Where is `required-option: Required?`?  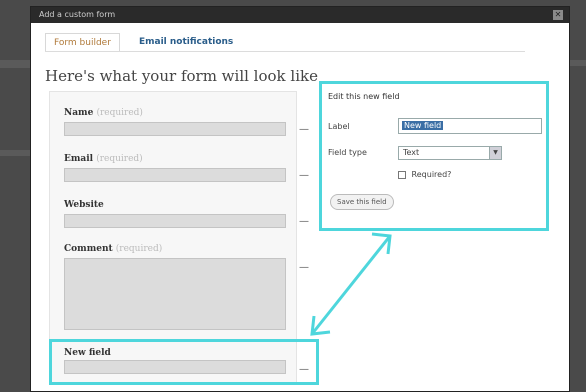 required-option: Required? is located at coordinates (424, 174).